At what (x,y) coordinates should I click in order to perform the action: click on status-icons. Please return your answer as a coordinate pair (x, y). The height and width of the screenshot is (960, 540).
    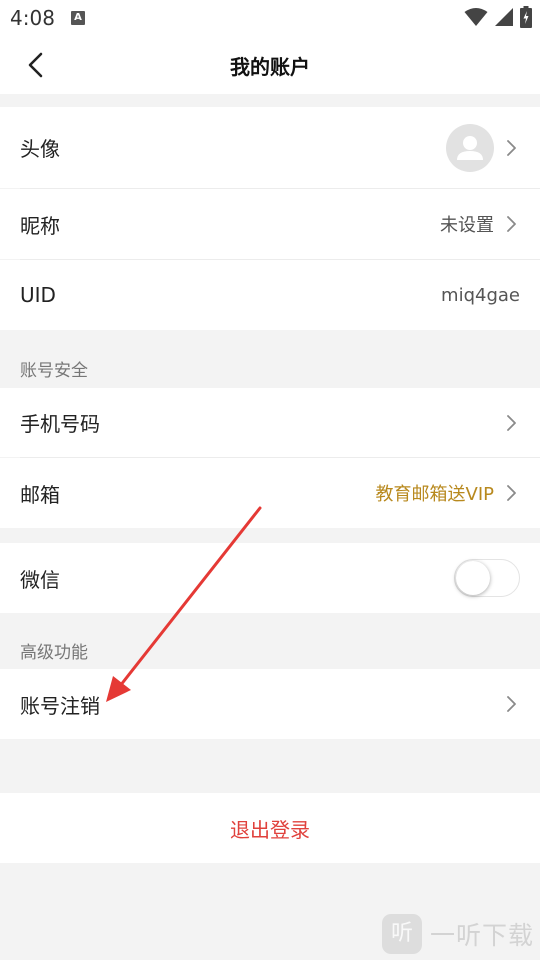
    Looking at the image, I should click on (498, 17).